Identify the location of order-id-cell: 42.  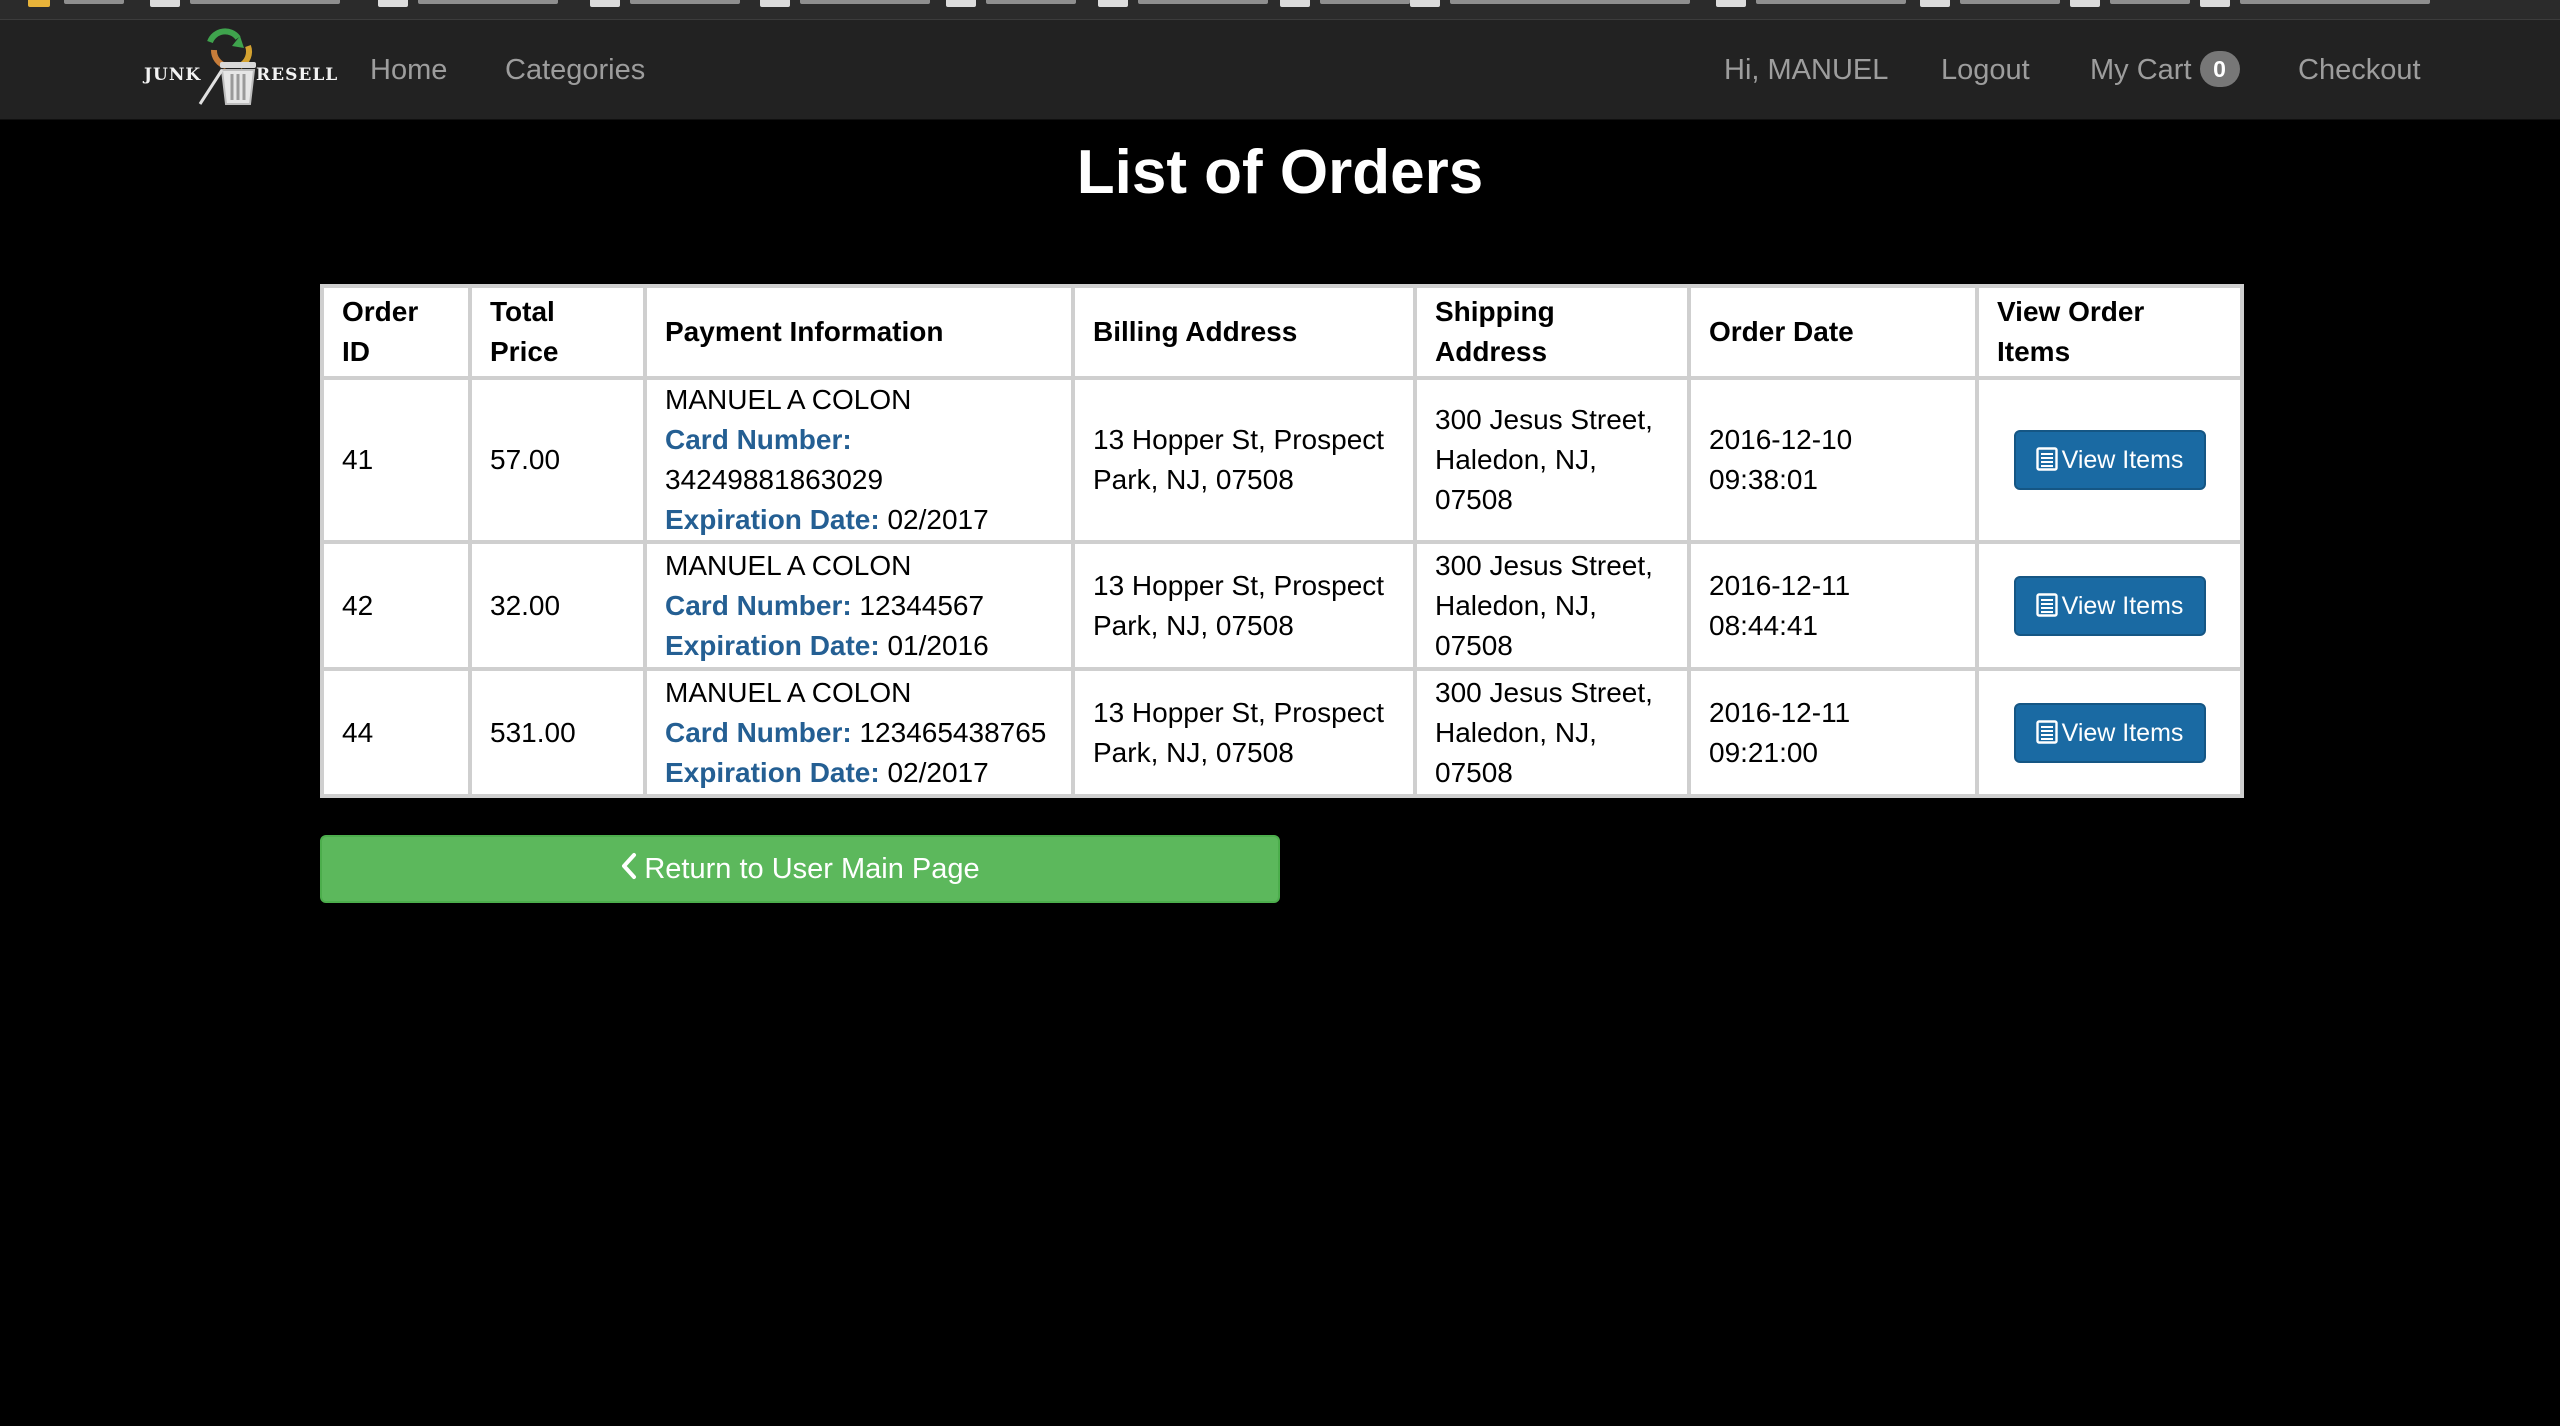
(396, 605).